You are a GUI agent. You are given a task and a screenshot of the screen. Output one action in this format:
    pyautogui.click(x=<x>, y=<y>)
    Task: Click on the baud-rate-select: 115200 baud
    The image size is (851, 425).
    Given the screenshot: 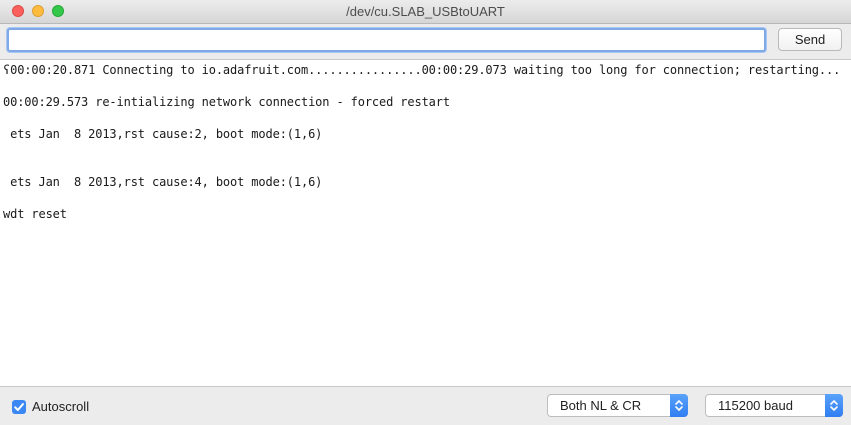 What is the action you would take?
    pyautogui.click(x=774, y=405)
    